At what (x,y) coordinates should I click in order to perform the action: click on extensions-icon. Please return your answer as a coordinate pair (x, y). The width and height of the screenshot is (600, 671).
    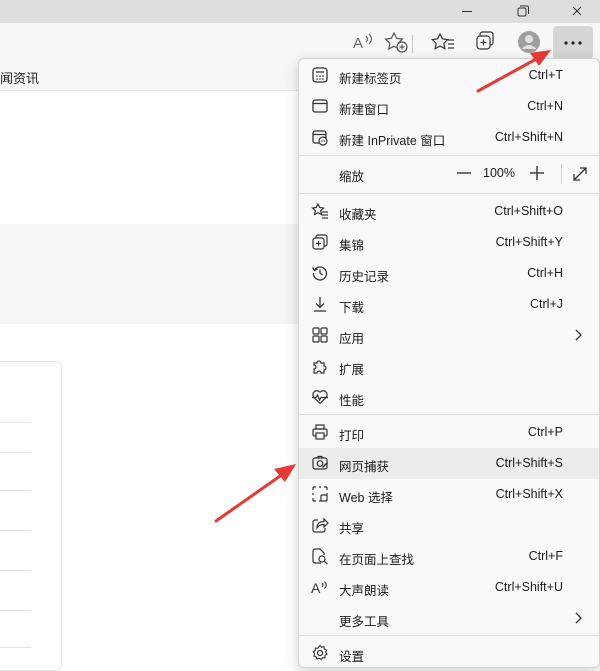
    Looking at the image, I should click on (320, 367).